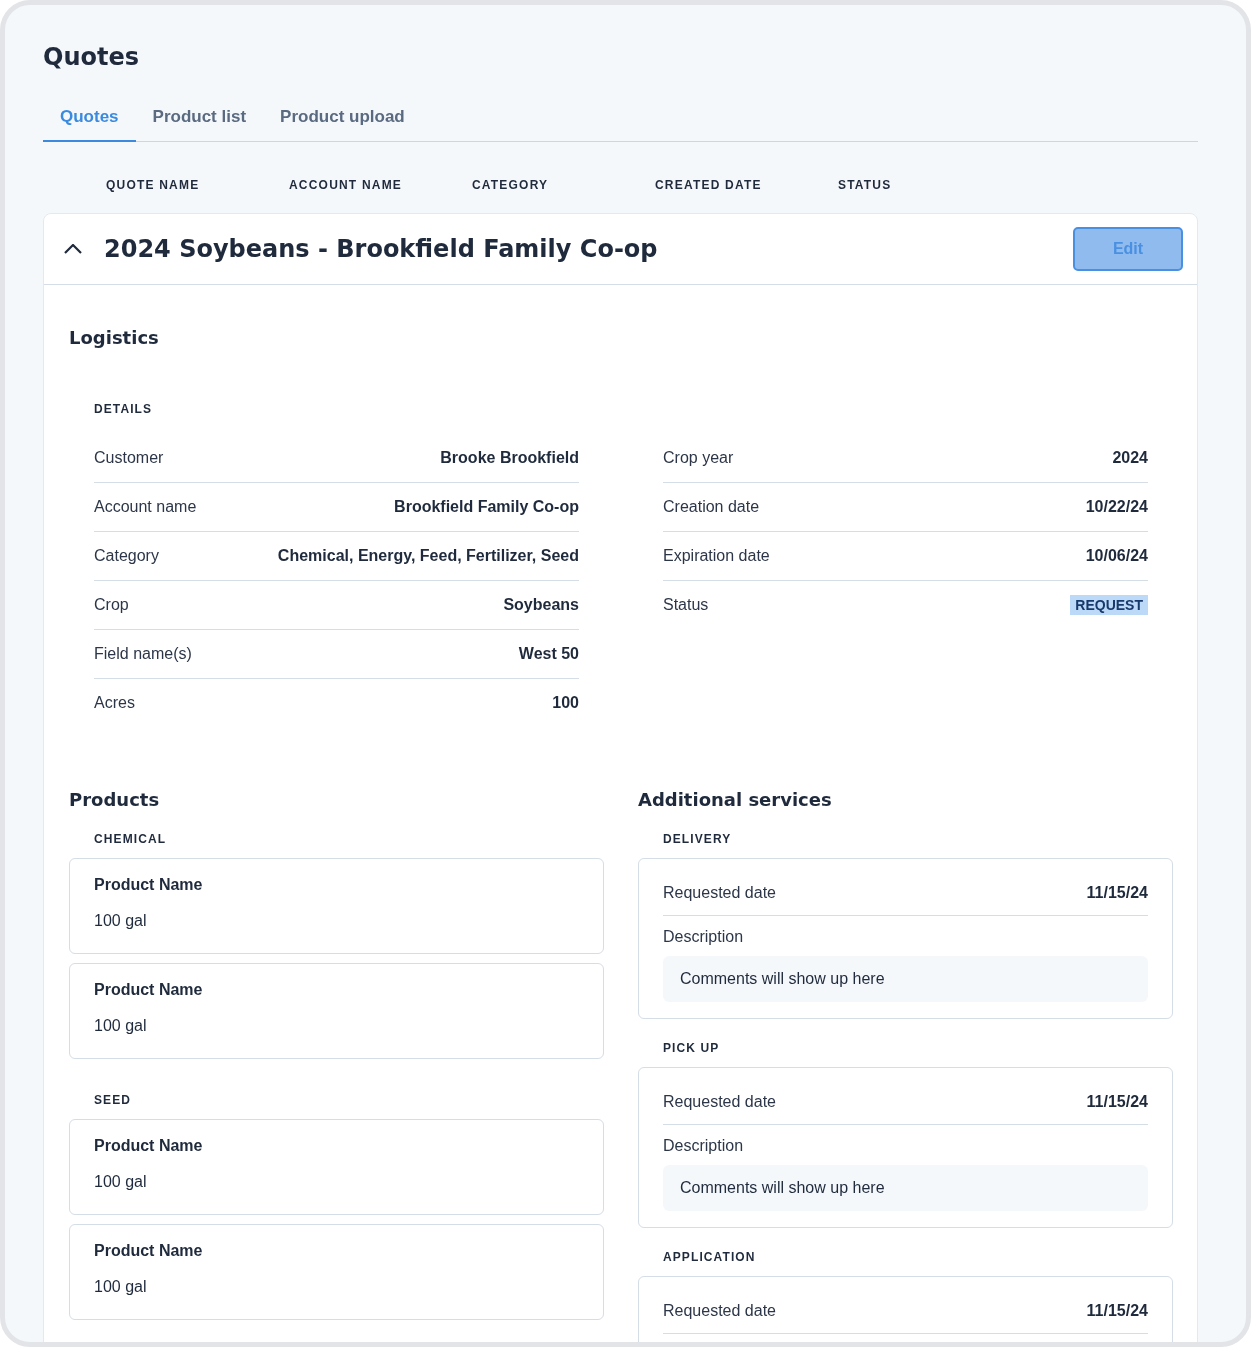  What do you see at coordinates (89, 121) in the screenshot?
I see `tab: Quotes` at bounding box center [89, 121].